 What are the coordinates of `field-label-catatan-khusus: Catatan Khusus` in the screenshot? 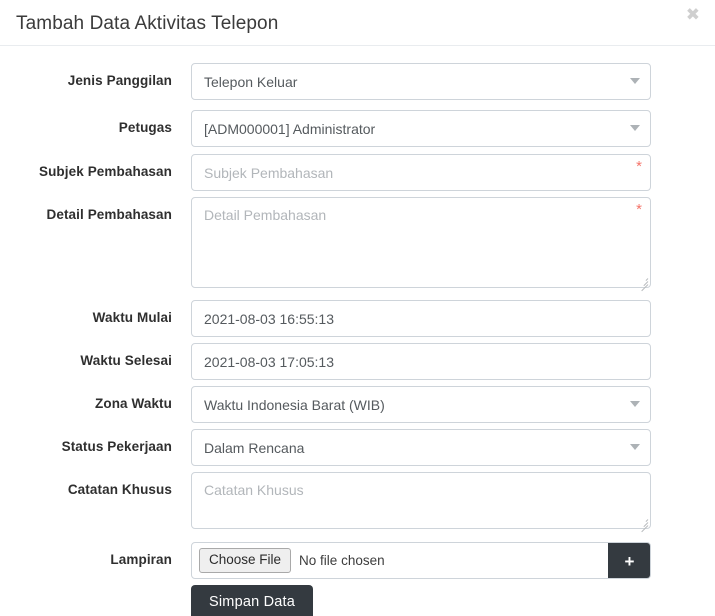 It's located at (119, 489).